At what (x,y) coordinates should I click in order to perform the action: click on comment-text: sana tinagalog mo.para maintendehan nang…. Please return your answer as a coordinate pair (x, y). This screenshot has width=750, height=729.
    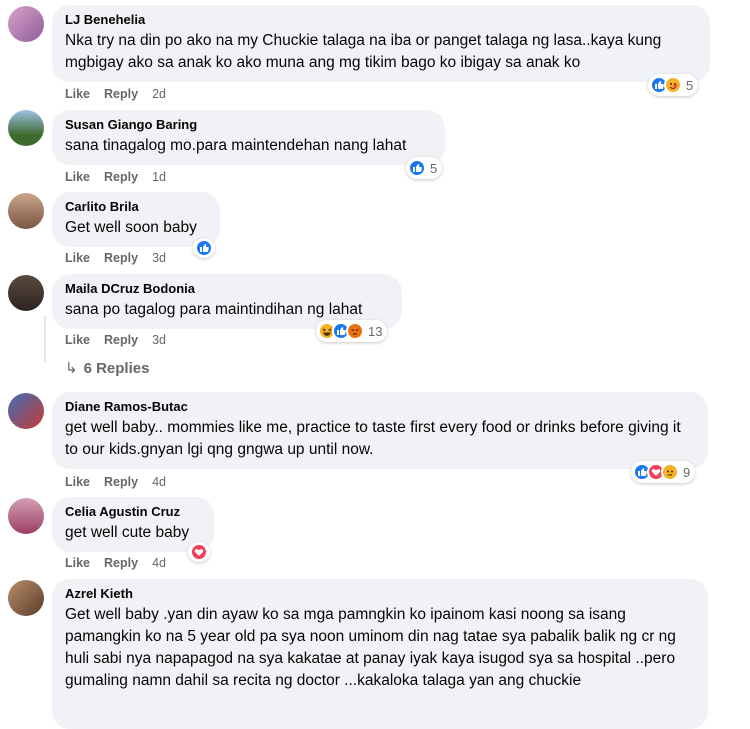
    Looking at the image, I should click on (236, 145).